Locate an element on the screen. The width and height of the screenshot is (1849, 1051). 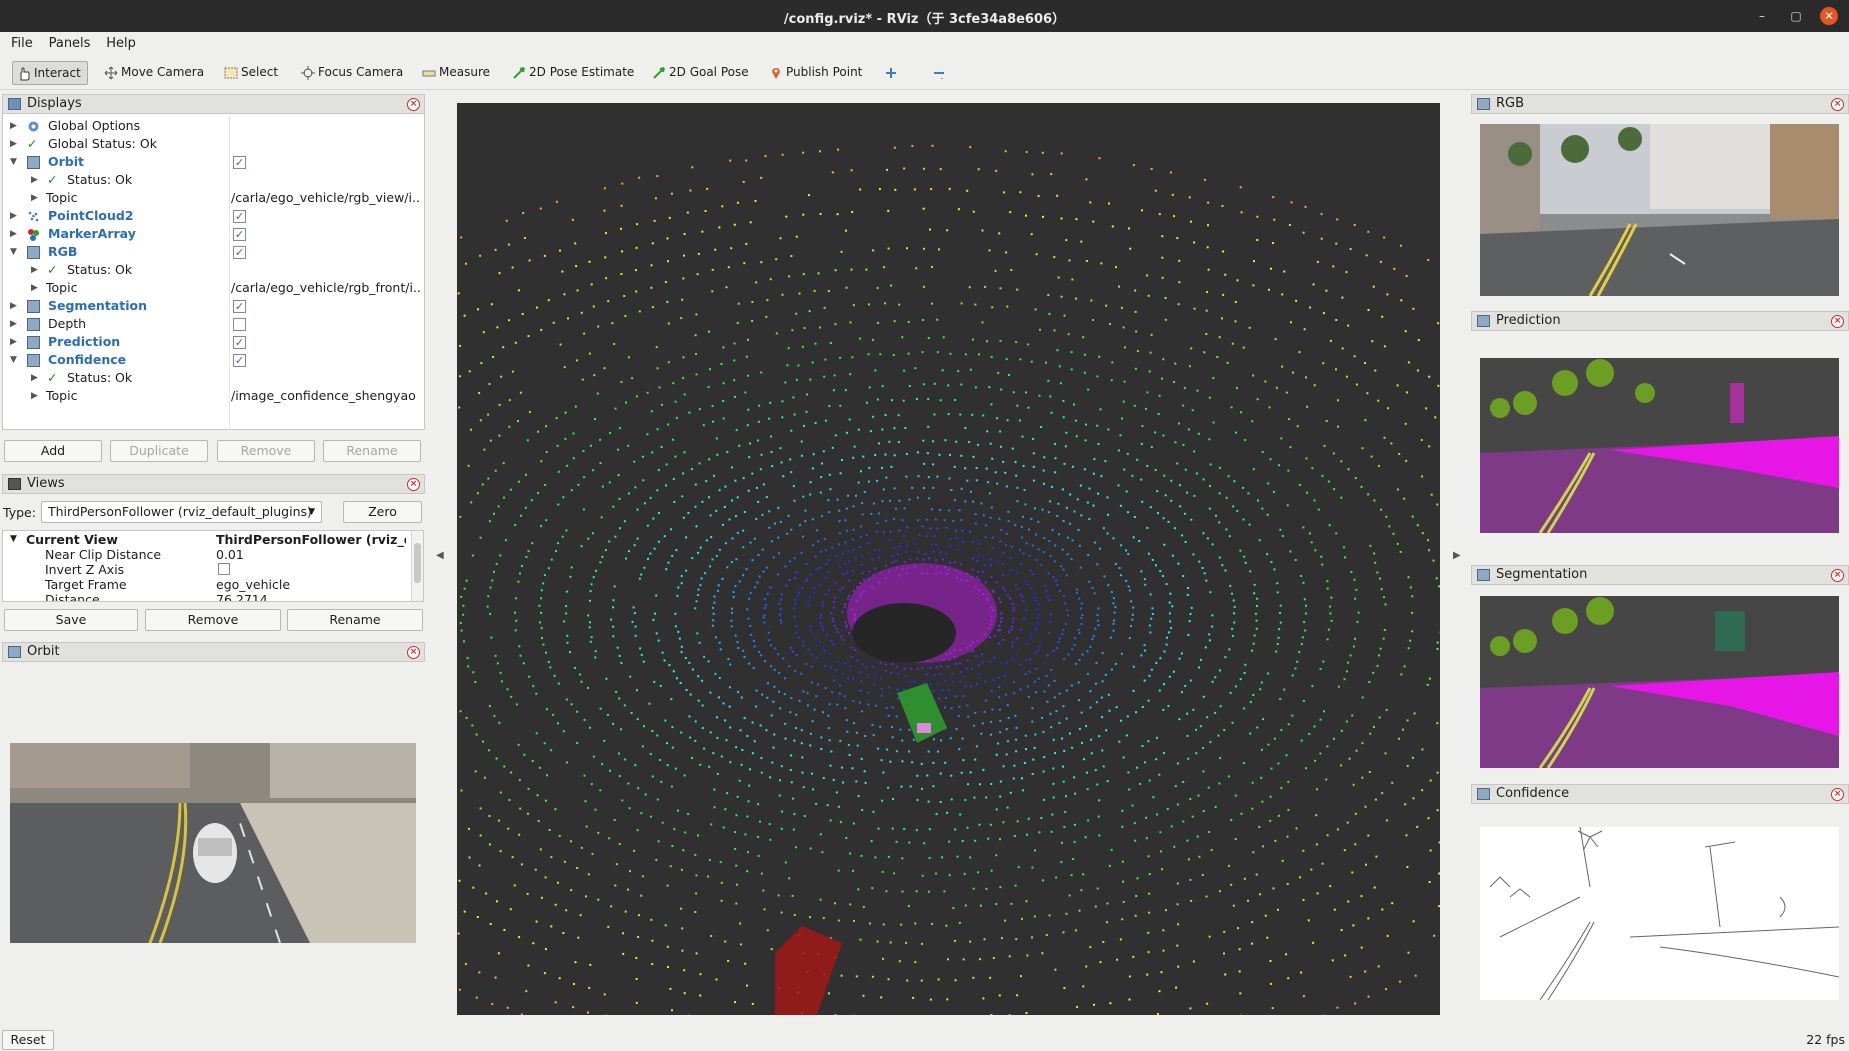
pose-estimate-tool-button: 2D Pose Estimate is located at coordinates (574, 73).